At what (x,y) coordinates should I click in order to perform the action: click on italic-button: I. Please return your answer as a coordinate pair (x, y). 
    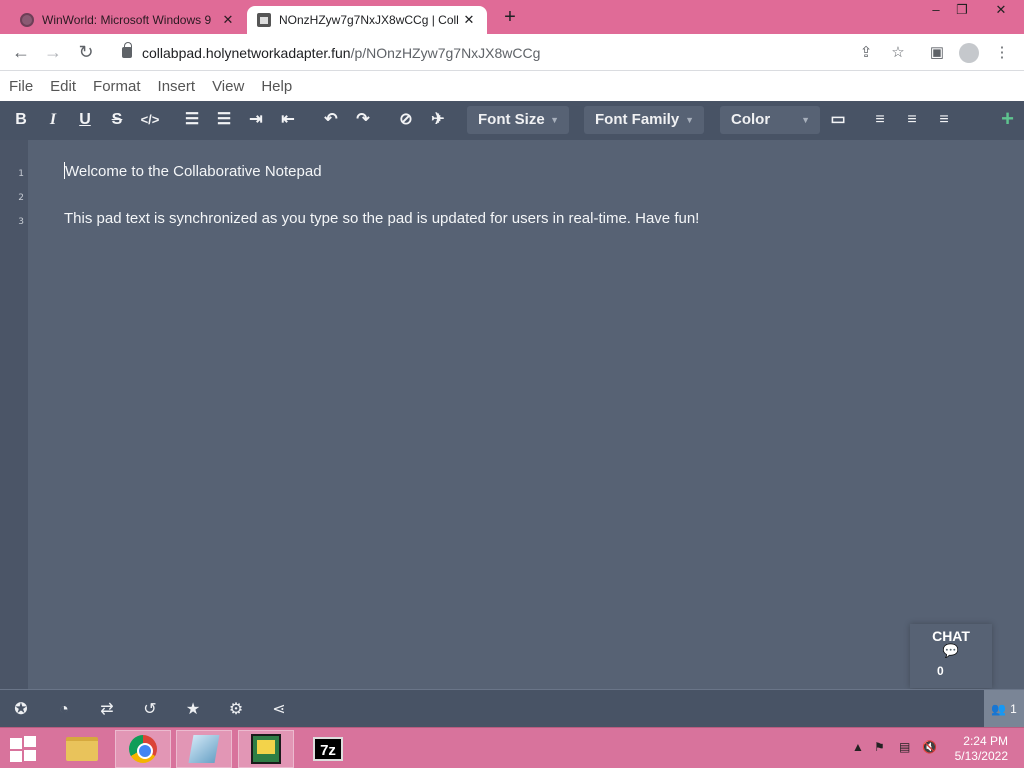
    Looking at the image, I should click on (53, 120).